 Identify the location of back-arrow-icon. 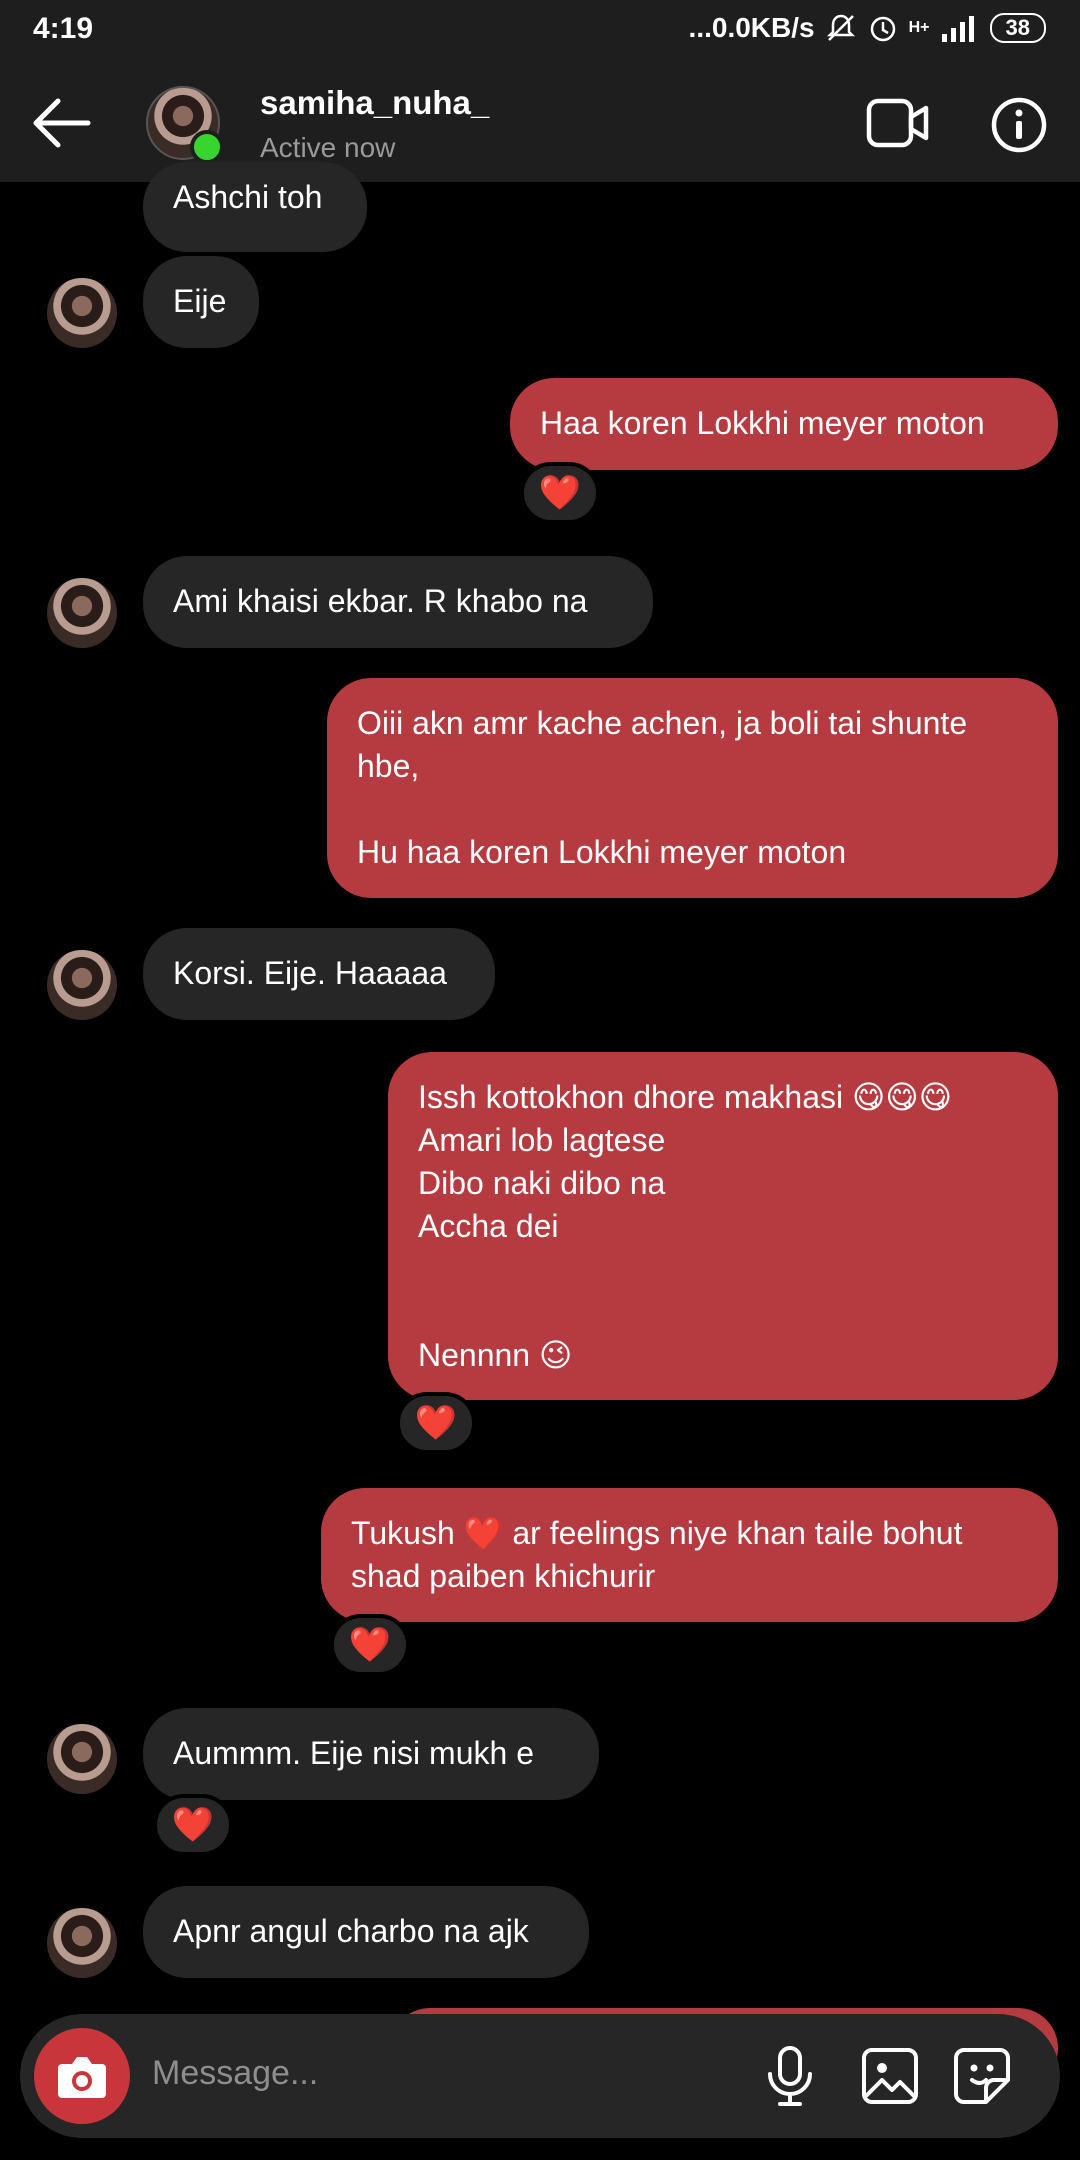
(60, 123).